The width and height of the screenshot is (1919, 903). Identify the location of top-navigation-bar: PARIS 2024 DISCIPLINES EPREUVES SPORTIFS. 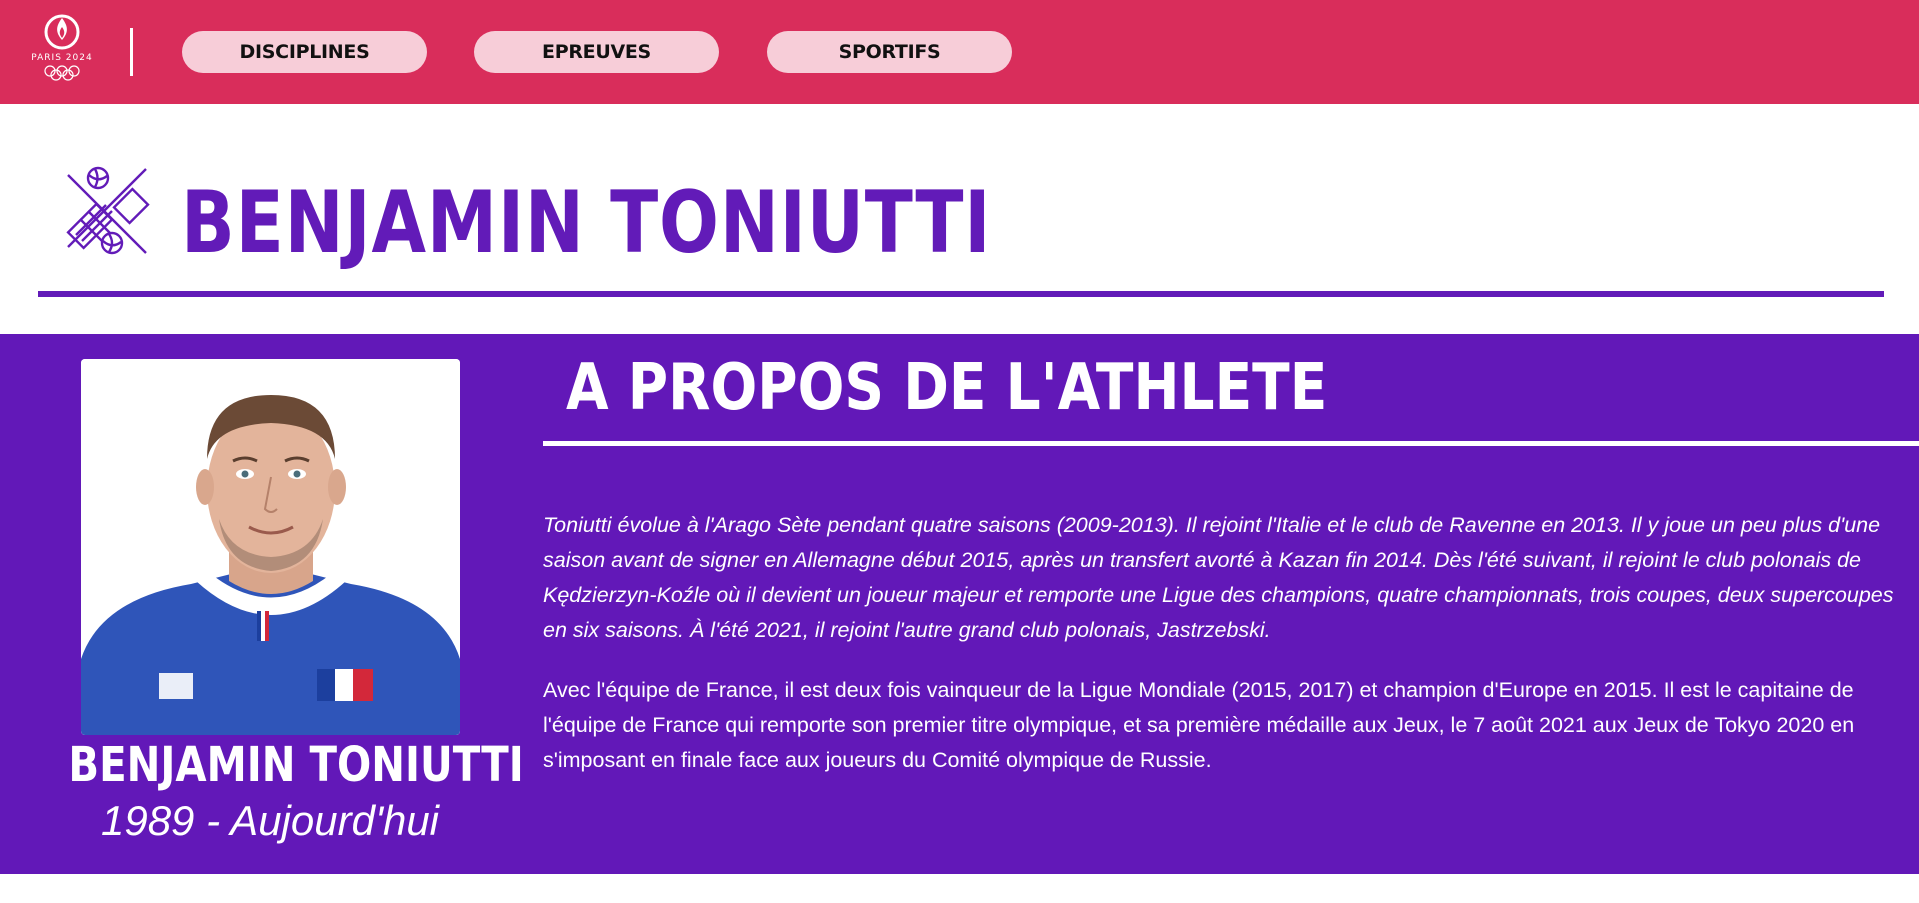
(959, 52).